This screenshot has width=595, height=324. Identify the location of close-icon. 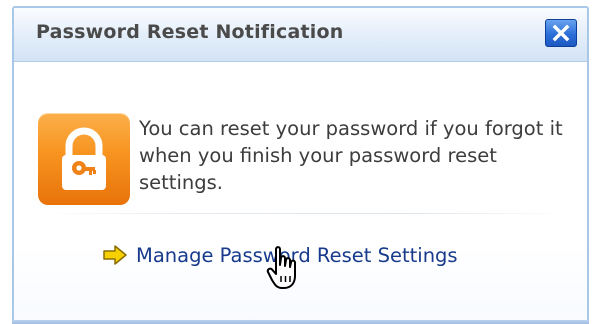
(561, 33).